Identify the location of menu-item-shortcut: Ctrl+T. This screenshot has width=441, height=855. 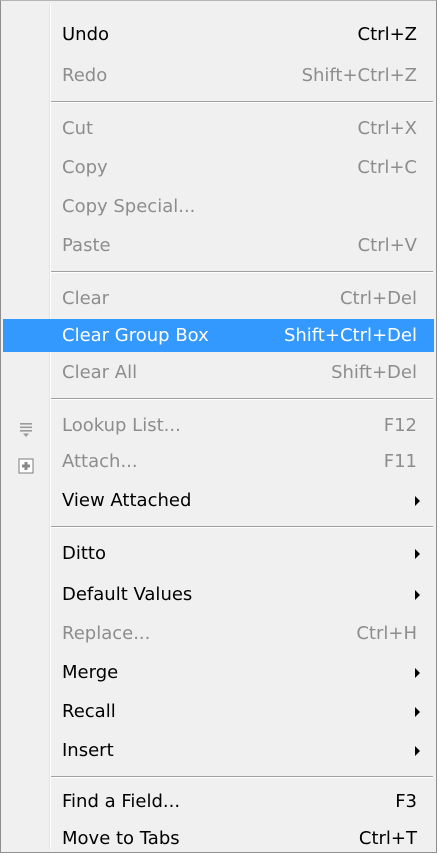
(387, 838).